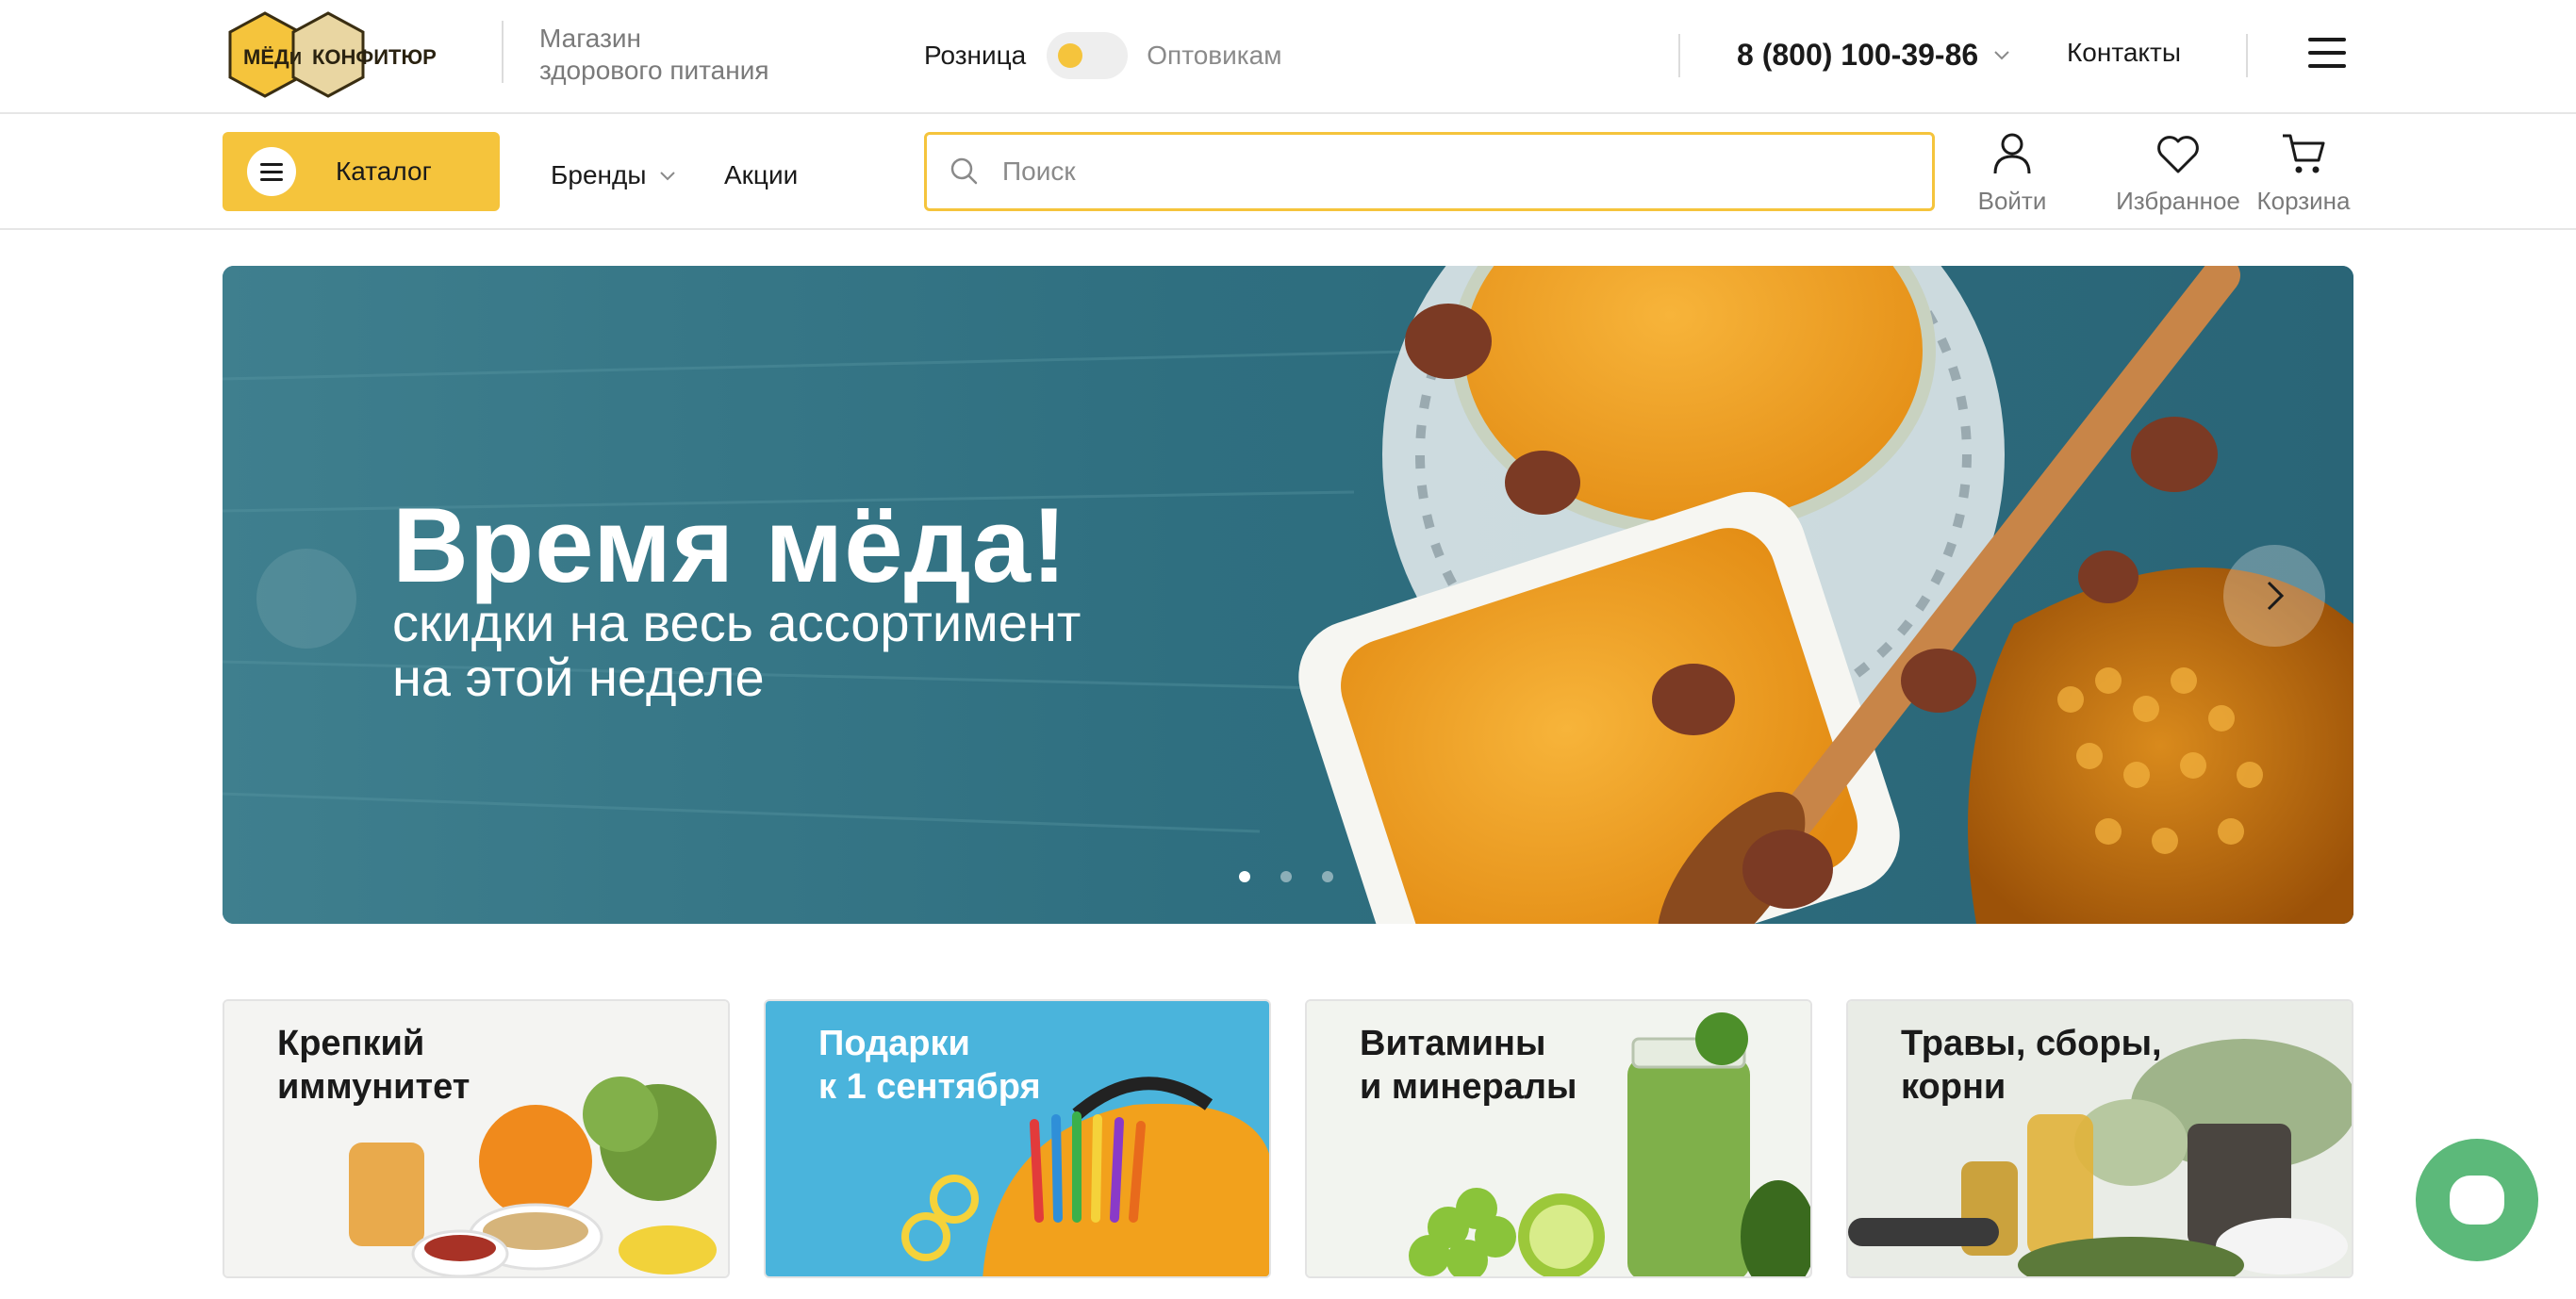 This screenshot has height=1299, width=2576. Describe the element at coordinates (503, 52) in the screenshot. I see `logo-divider` at that location.